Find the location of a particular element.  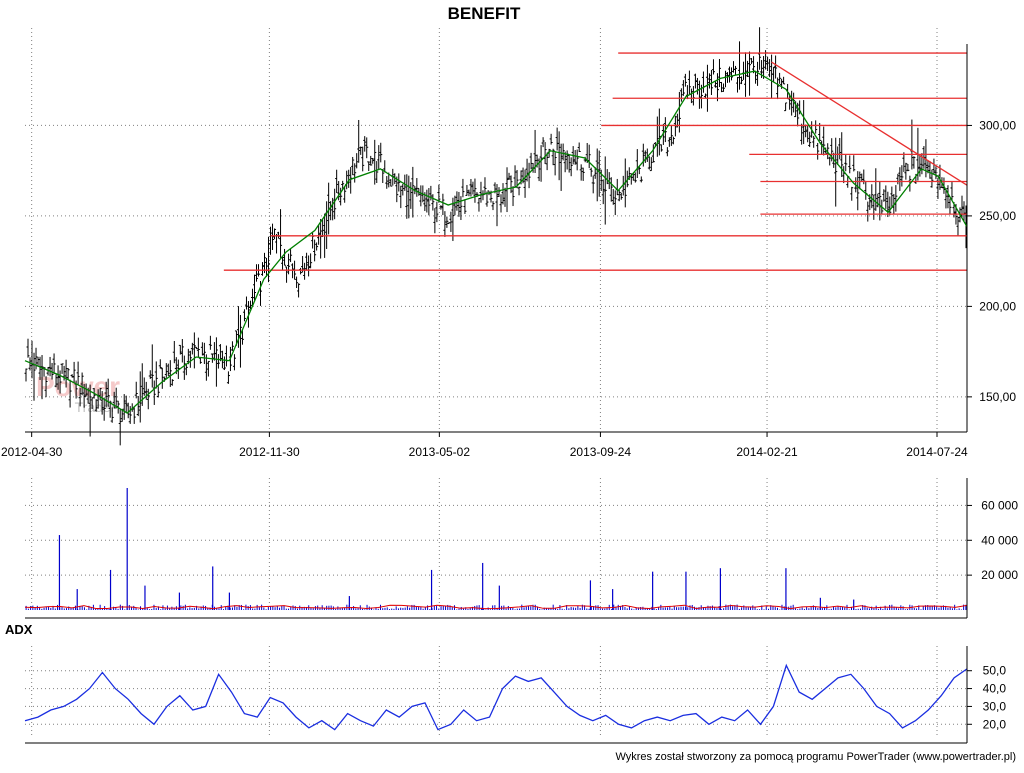

xtick-label: 2013-09-24 is located at coordinates (601, 452).